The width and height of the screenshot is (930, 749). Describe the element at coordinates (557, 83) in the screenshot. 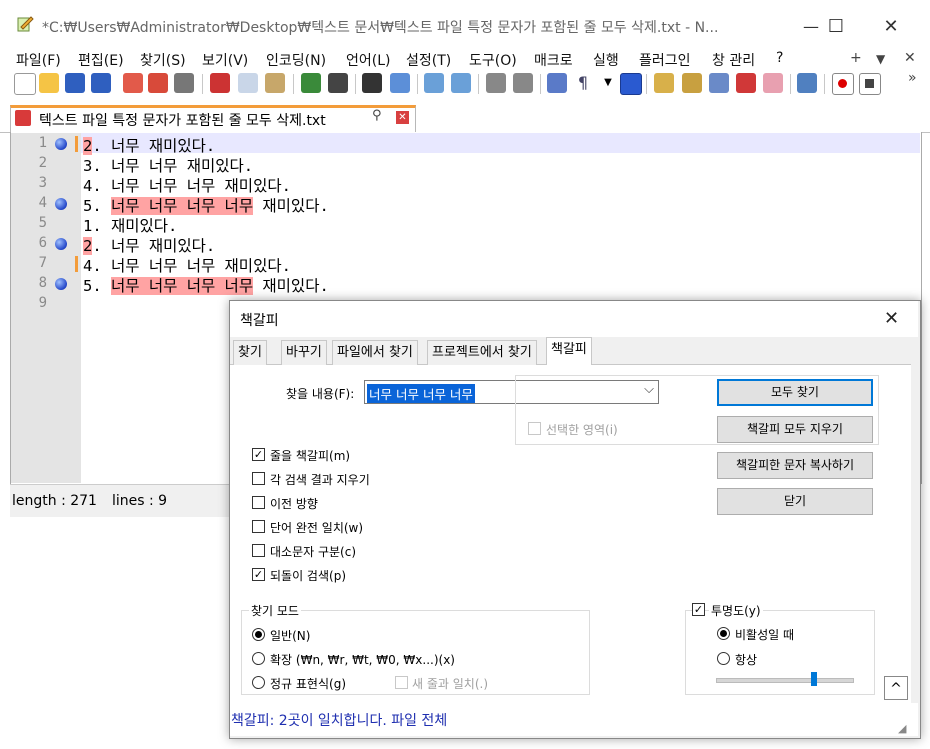

I see `word-wrap-icon` at that location.